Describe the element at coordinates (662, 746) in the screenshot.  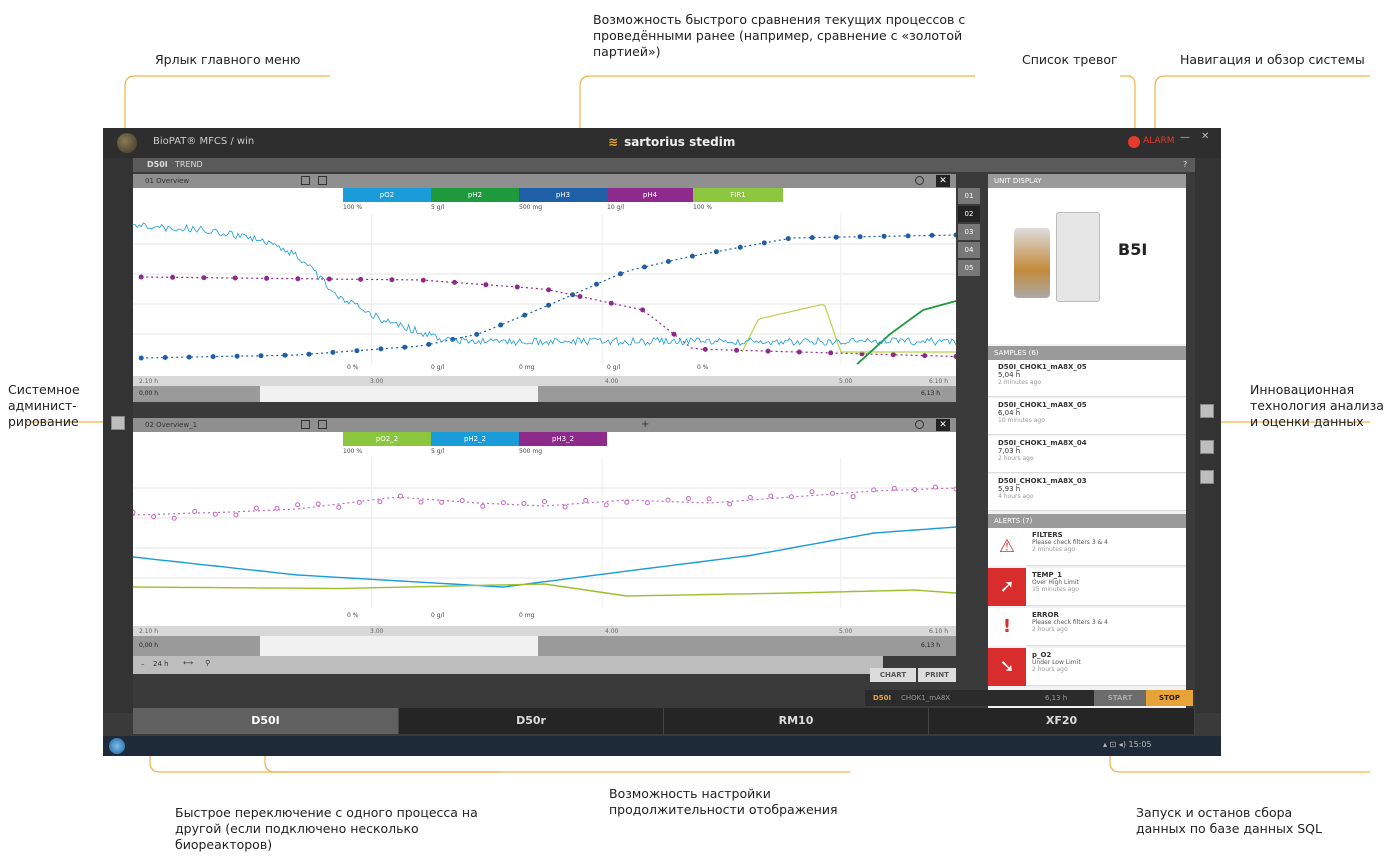
I see `os-taskbar: ▴ ⊡ ◂) 15:05` at that location.